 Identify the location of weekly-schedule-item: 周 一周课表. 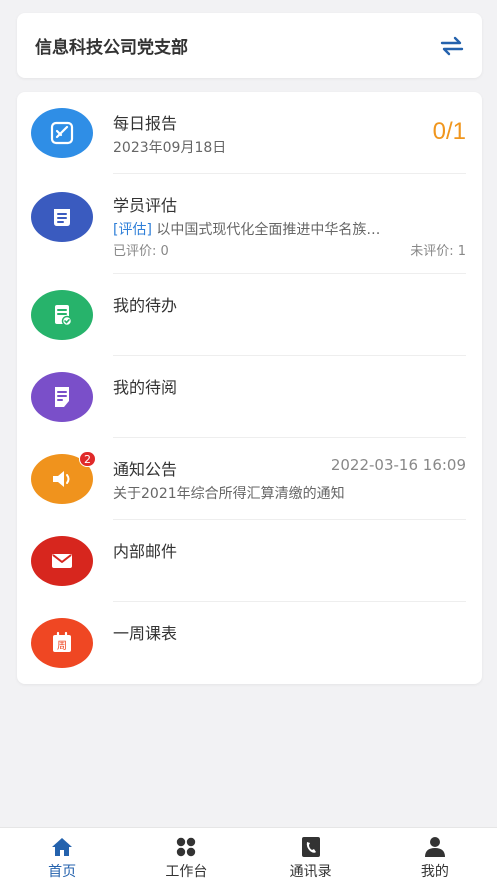
(248, 643).